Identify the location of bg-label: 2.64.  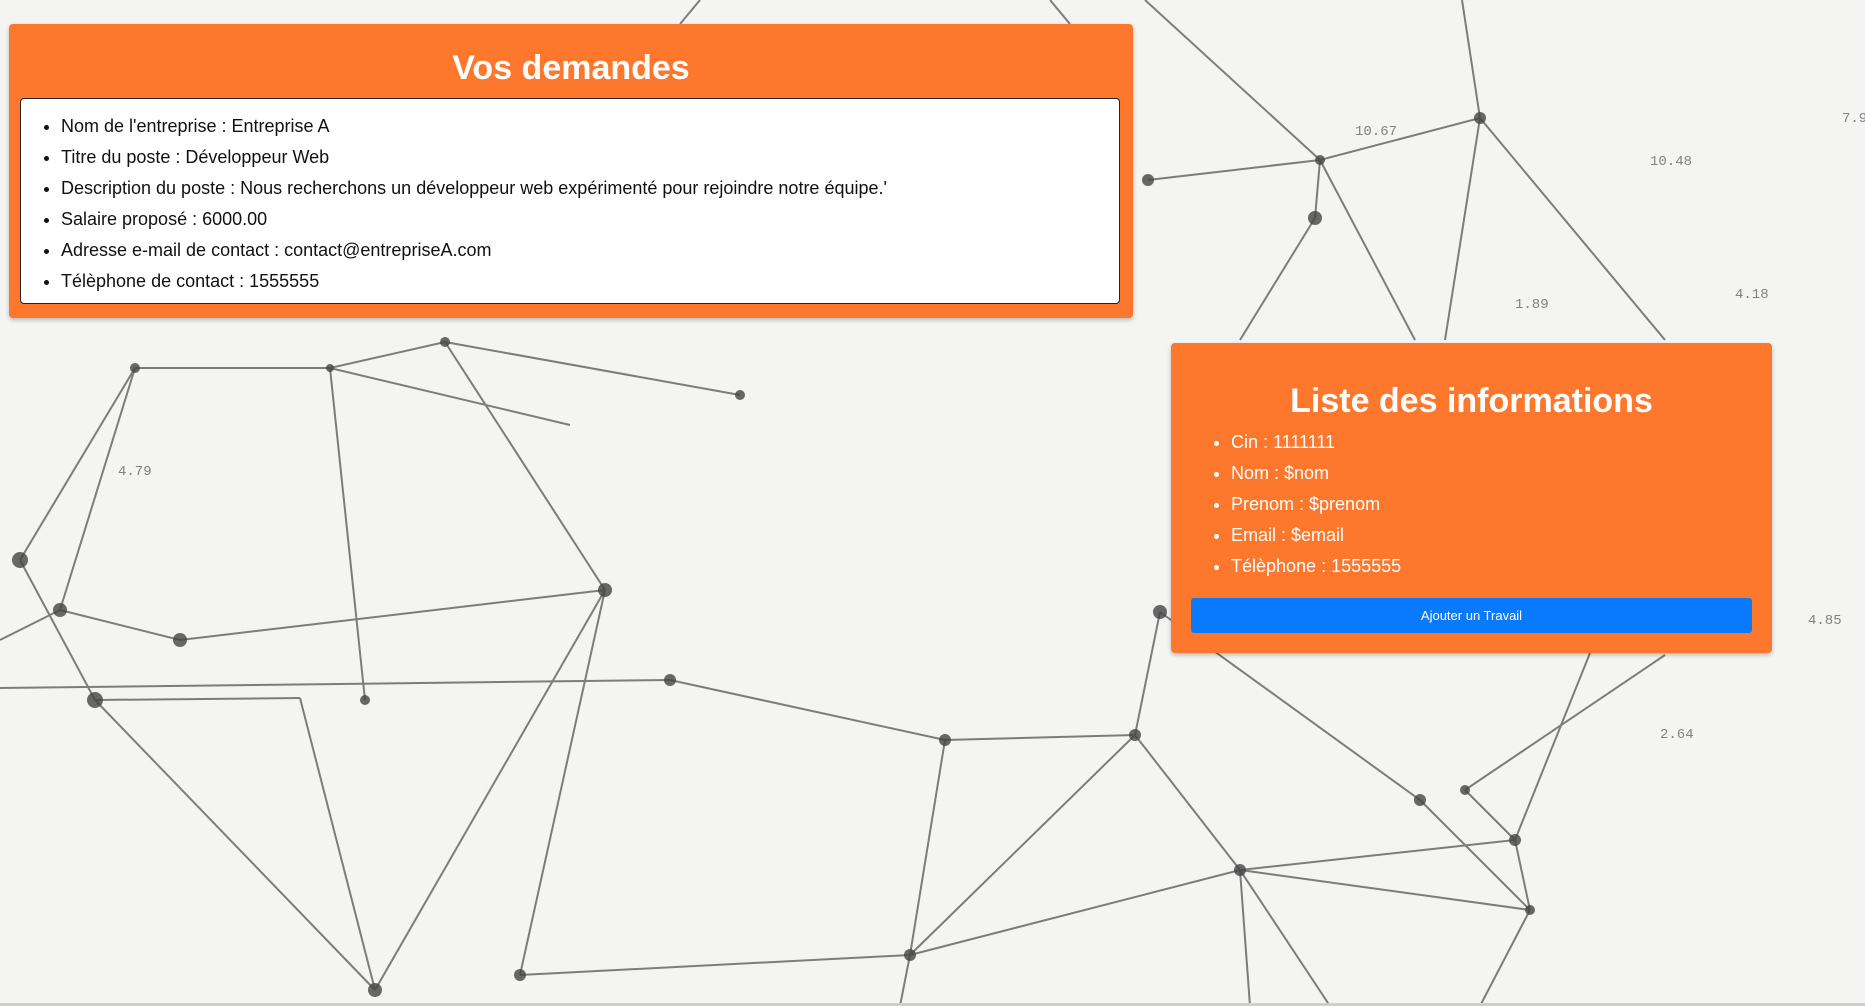
(1677, 735).